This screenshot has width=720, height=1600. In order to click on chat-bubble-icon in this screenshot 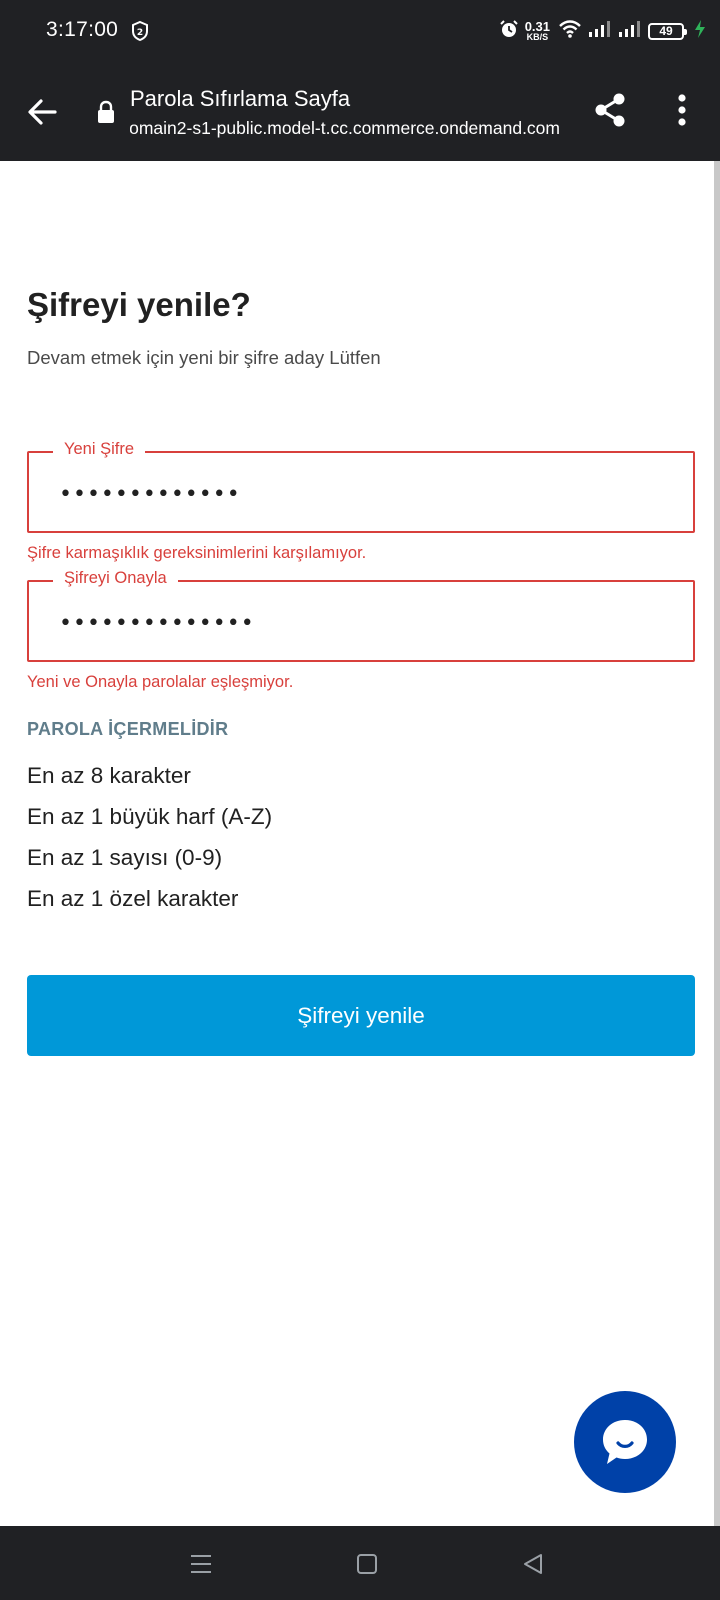, I will do `click(625, 1442)`.